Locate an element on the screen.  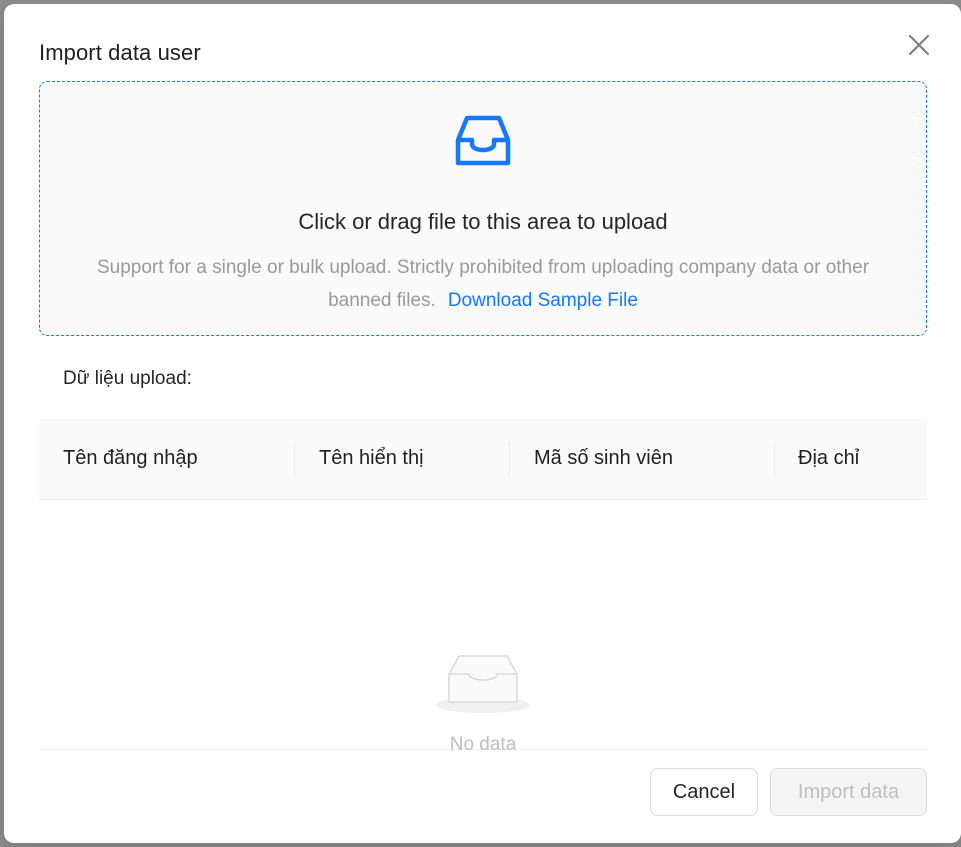
column-header-display-name: Tên hiển thị is located at coordinates (401, 458).